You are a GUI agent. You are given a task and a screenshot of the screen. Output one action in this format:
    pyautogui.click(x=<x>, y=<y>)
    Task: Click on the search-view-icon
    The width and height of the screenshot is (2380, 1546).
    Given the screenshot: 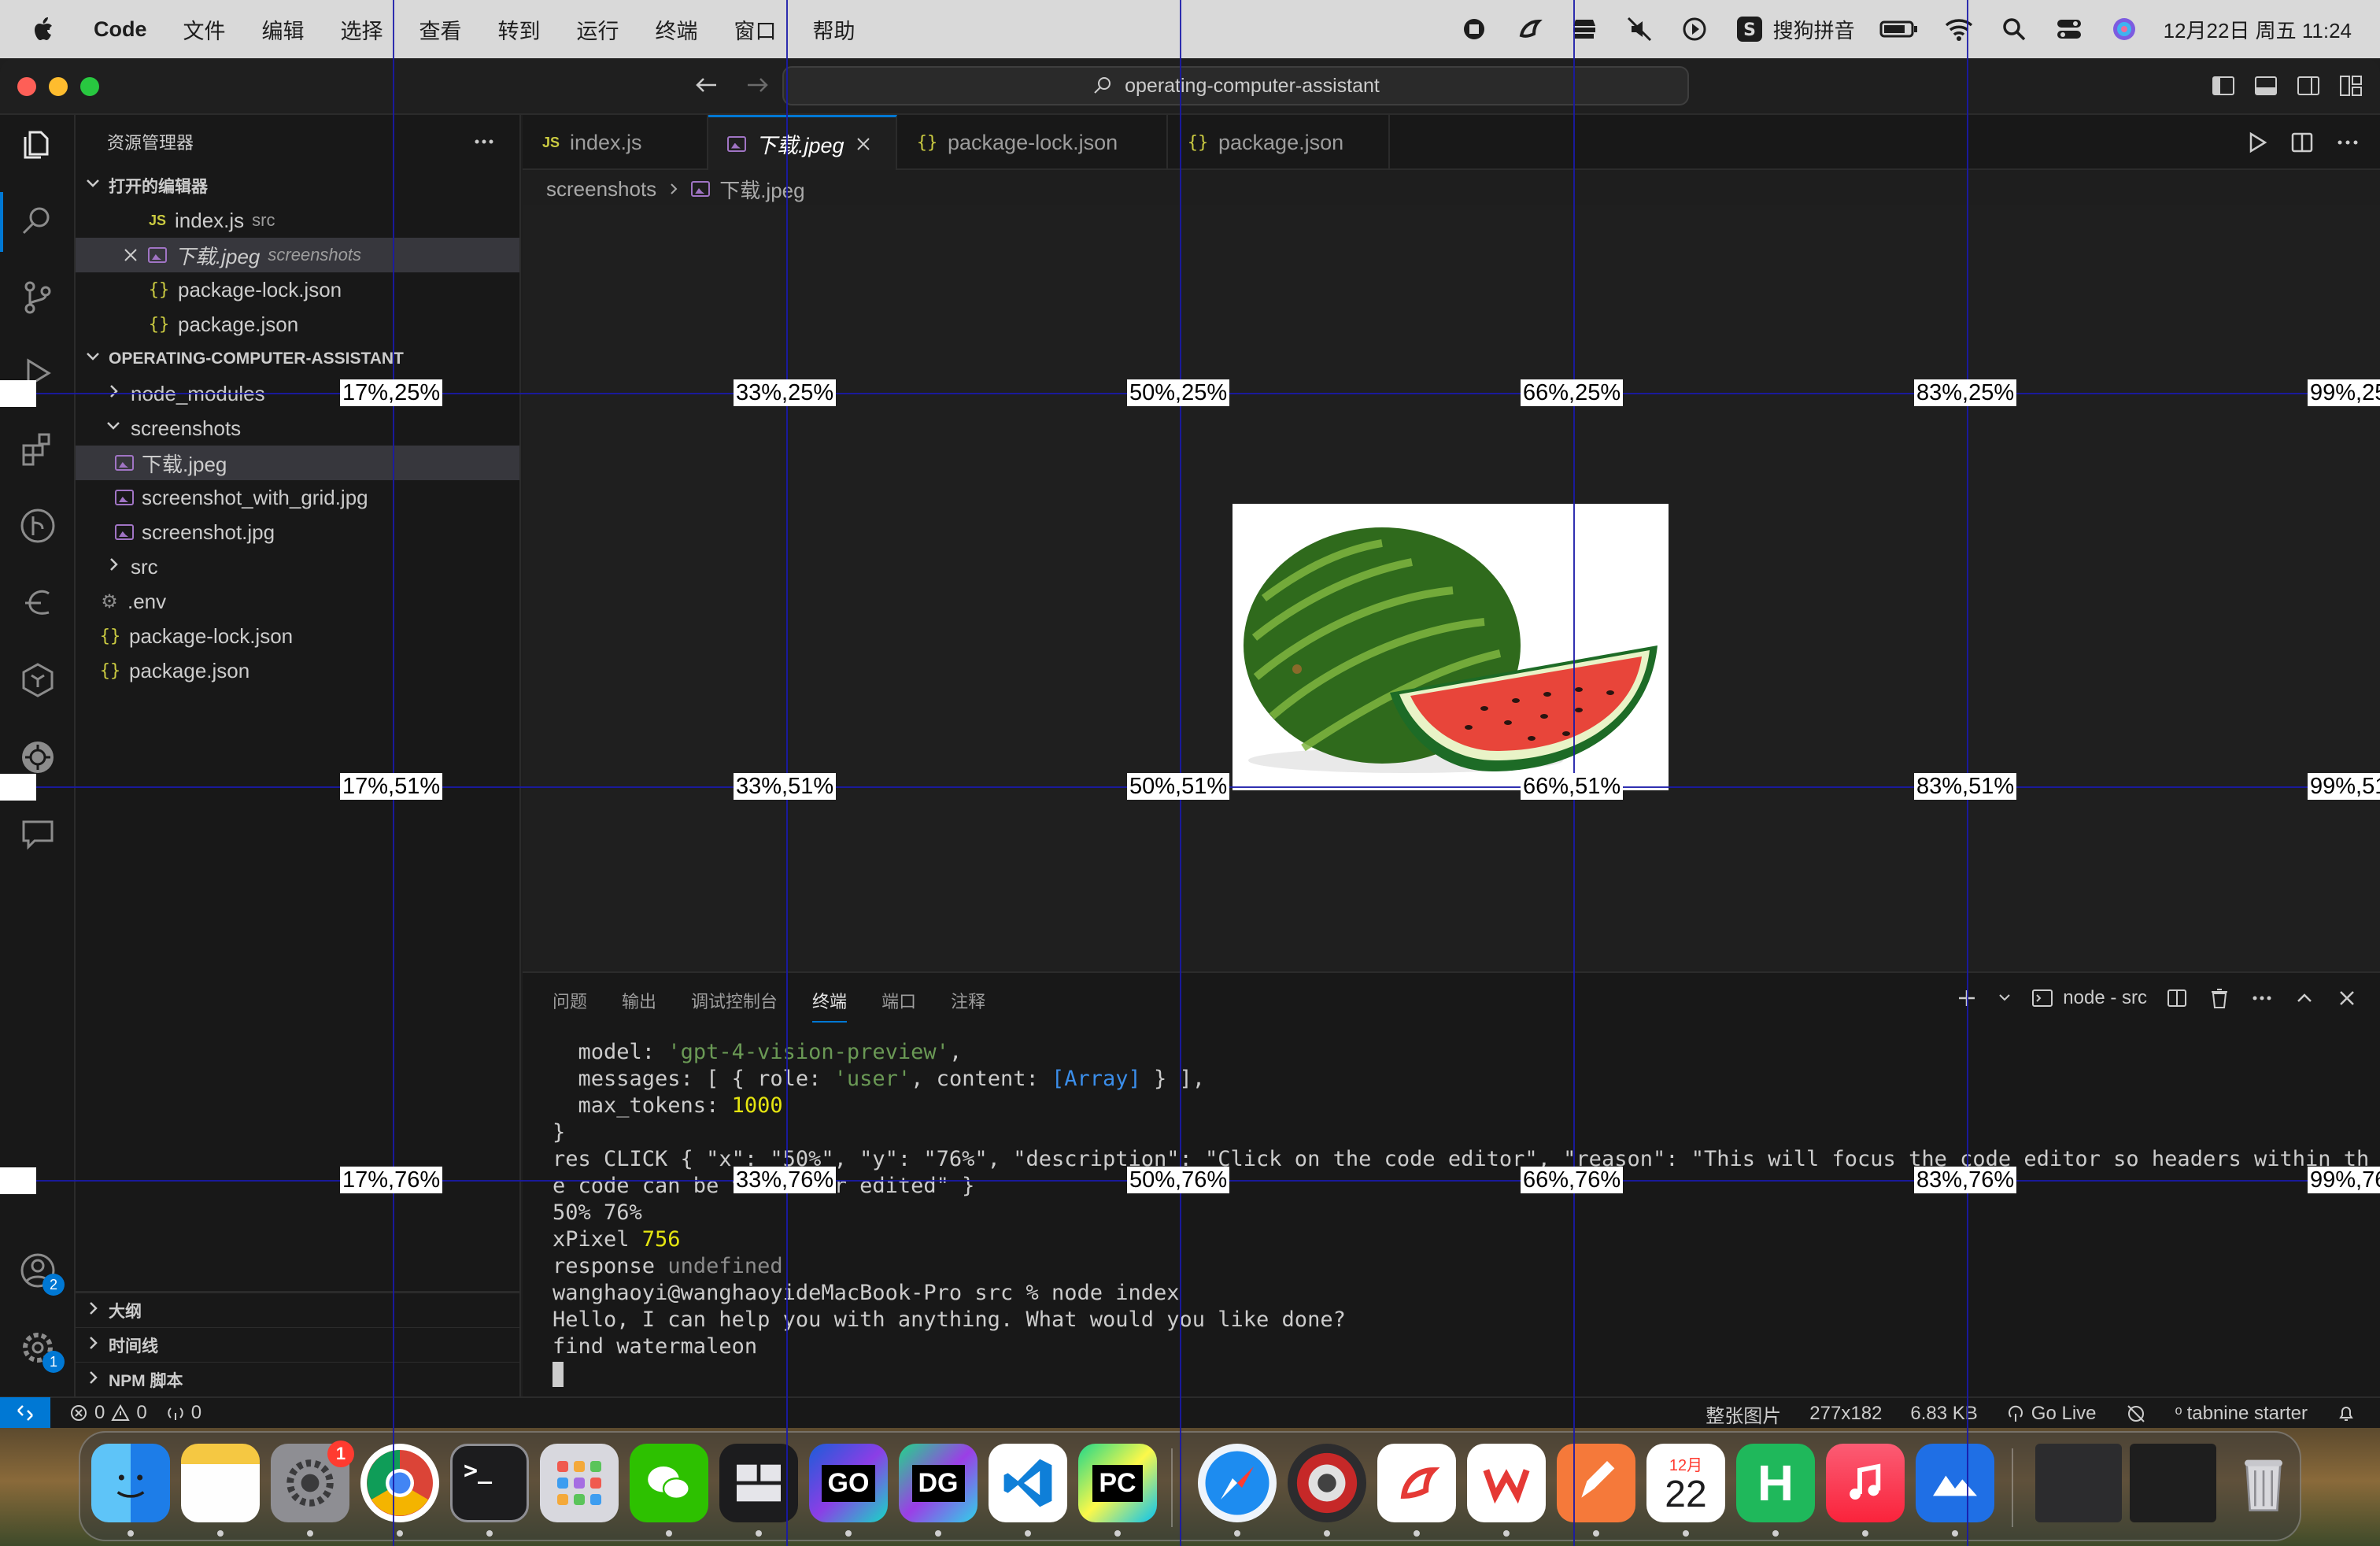 What is the action you would take?
    pyautogui.click(x=37, y=222)
    